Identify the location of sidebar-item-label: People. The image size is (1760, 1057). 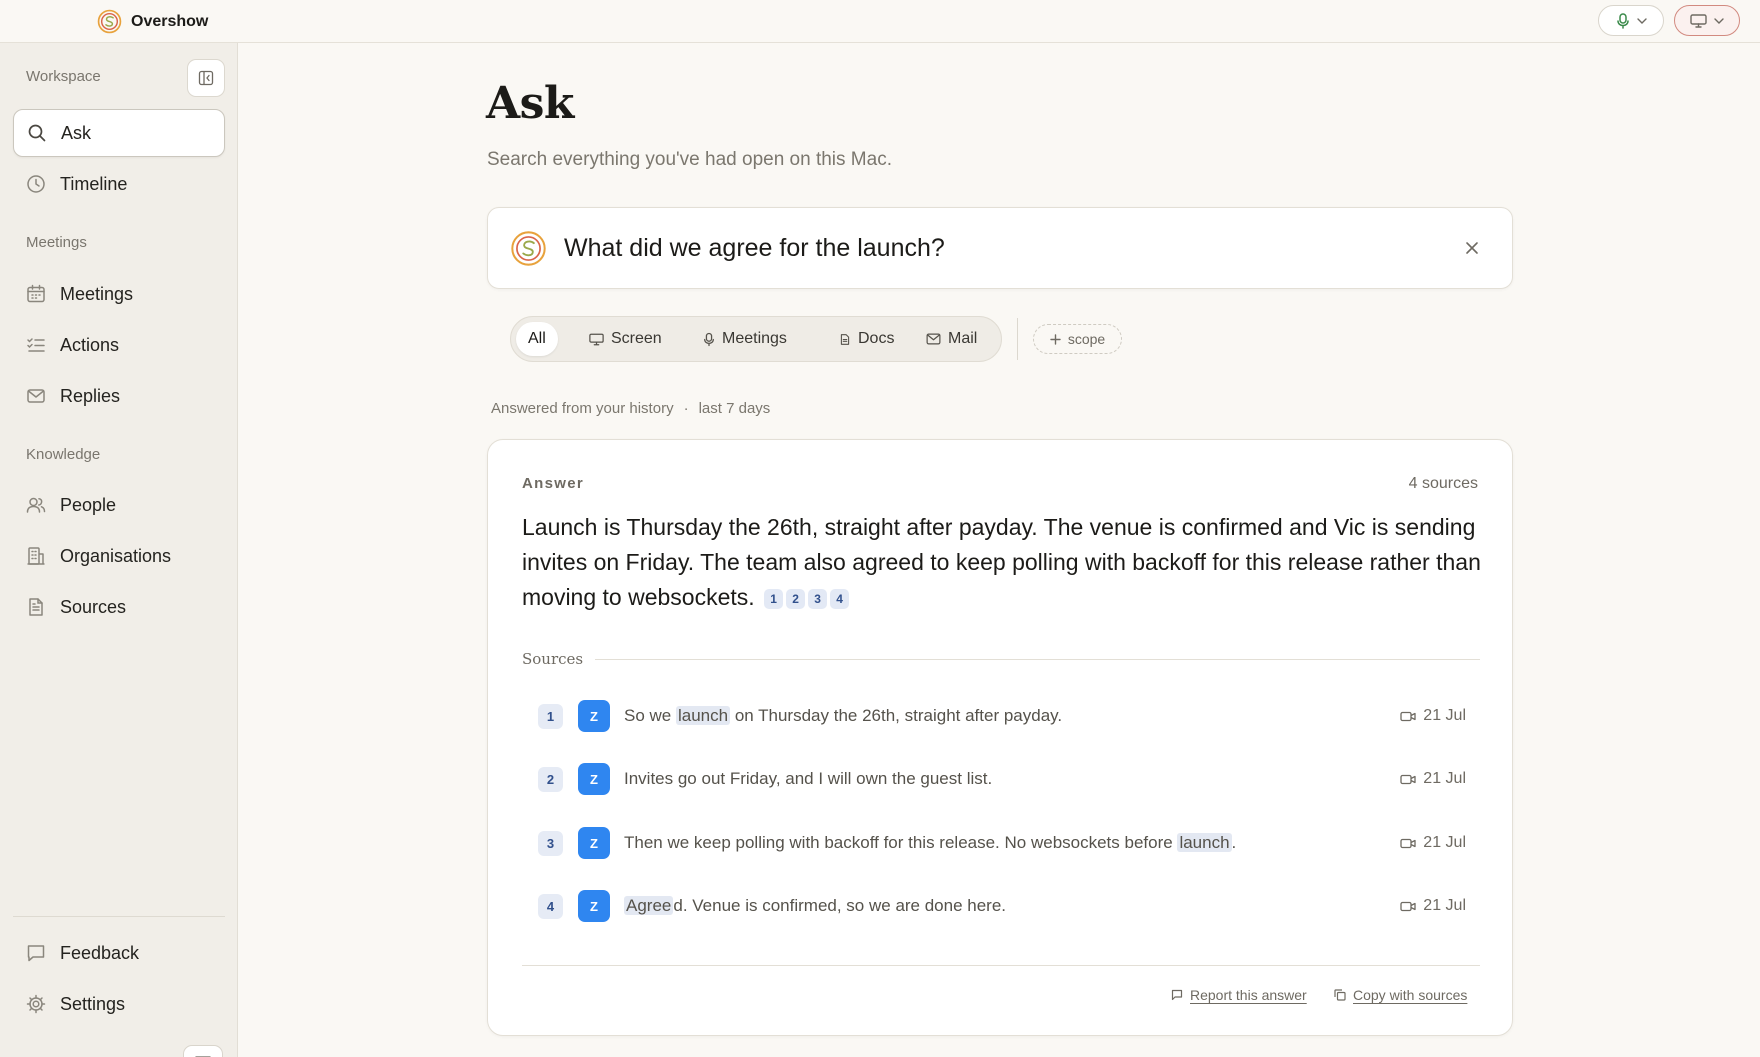
(88, 504).